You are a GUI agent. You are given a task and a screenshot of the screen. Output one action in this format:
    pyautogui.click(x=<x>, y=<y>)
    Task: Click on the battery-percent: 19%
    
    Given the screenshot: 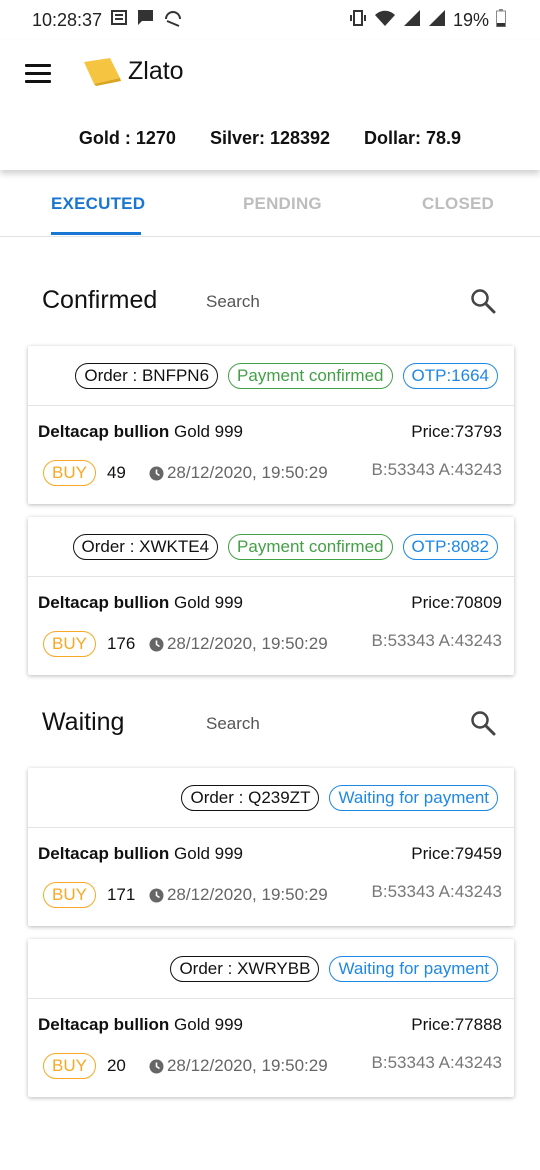 What is the action you would take?
    pyautogui.click(x=470, y=19)
    